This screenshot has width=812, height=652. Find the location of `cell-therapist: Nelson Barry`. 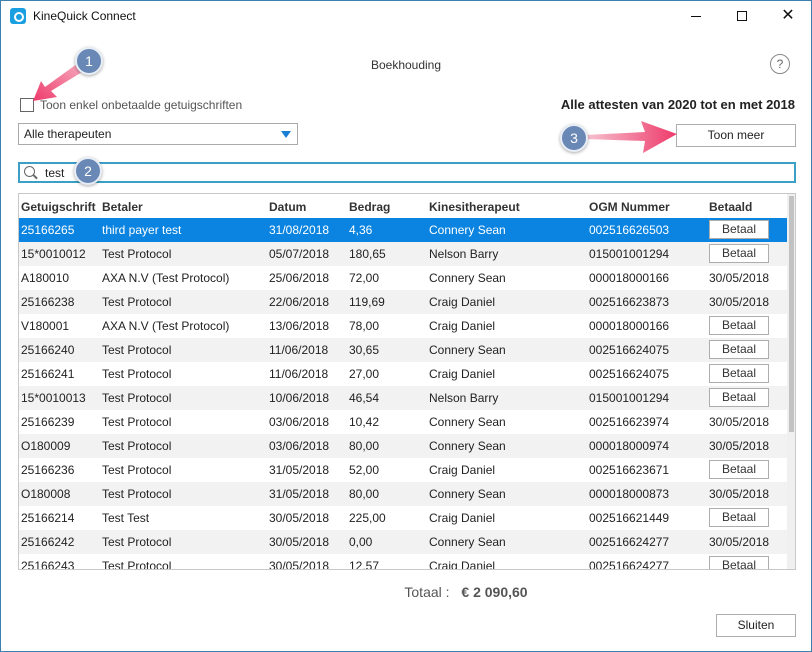

cell-therapist: Nelson Barry is located at coordinates (464, 398).